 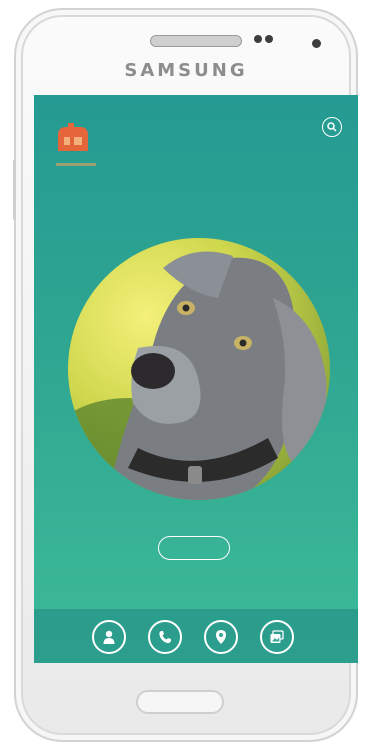 I want to click on nav-call-button, so click(x=165, y=637).